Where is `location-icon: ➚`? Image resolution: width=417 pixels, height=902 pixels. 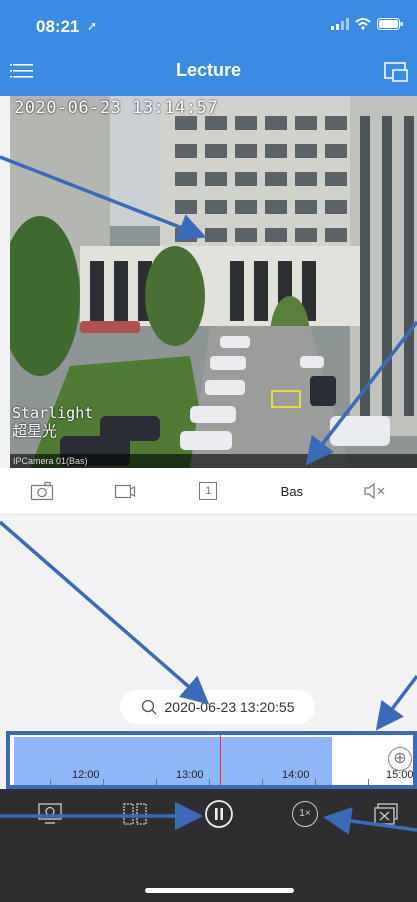
location-icon: ➚ is located at coordinates (92, 26).